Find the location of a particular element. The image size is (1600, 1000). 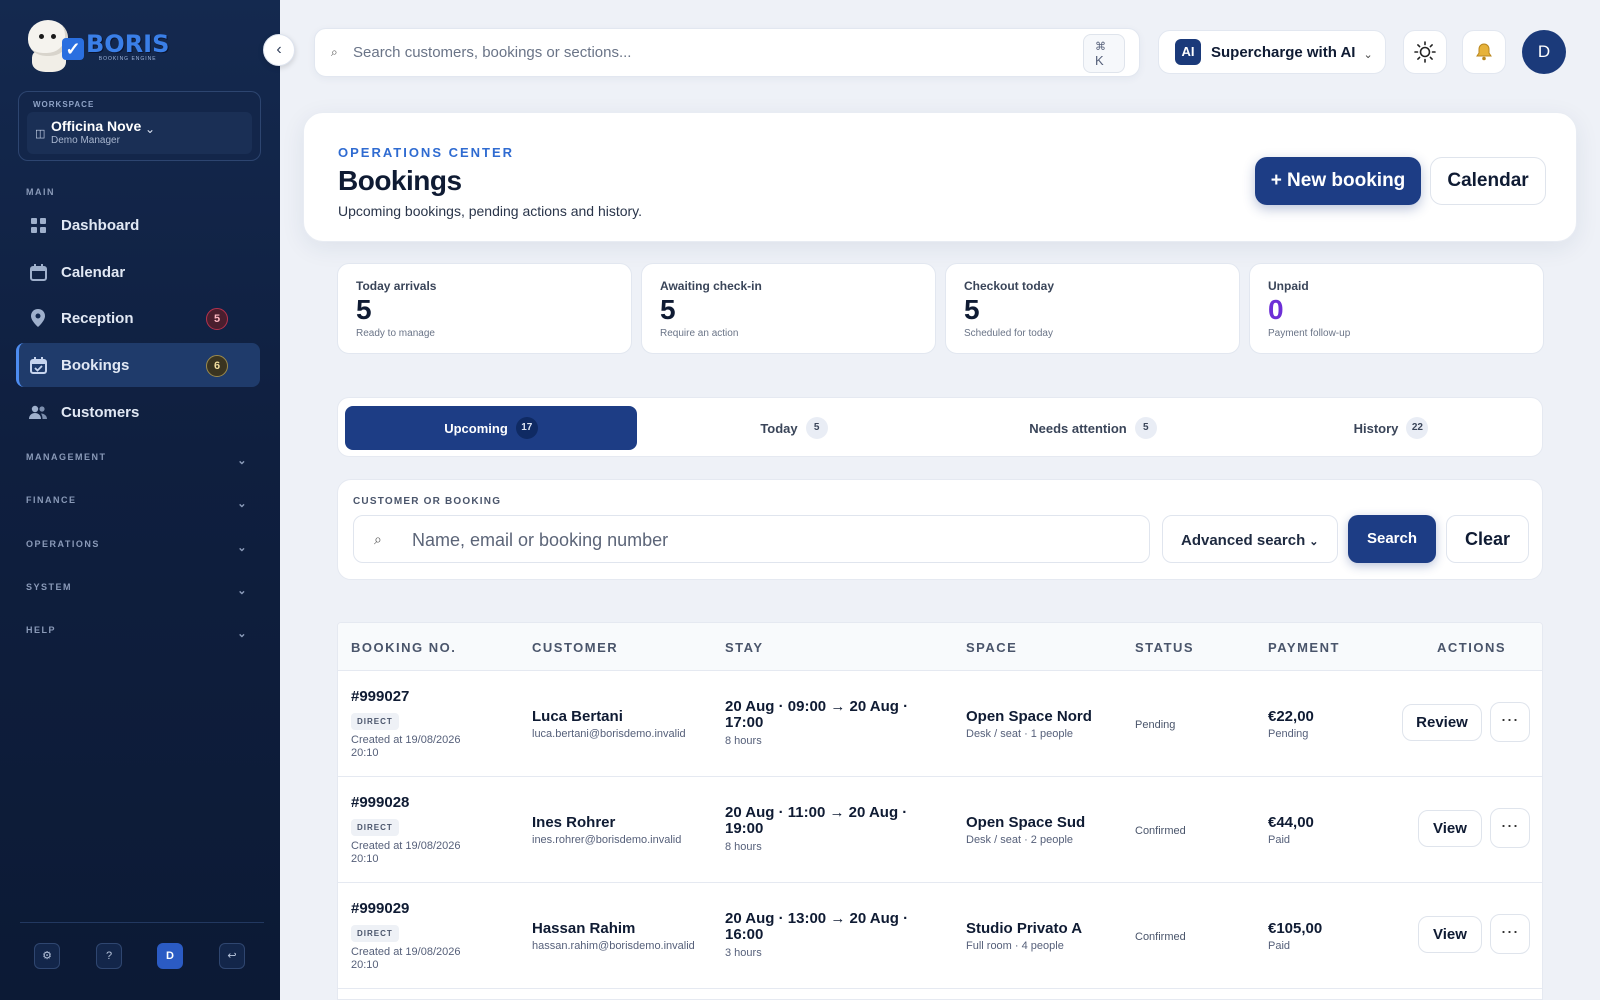

sidebar-item-calendar: Calendar is located at coordinates (138, 272).